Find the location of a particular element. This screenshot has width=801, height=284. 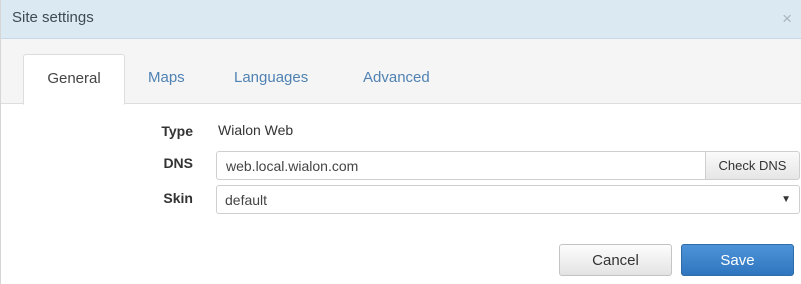

close-icon: × is located at coordinates (787, 18).